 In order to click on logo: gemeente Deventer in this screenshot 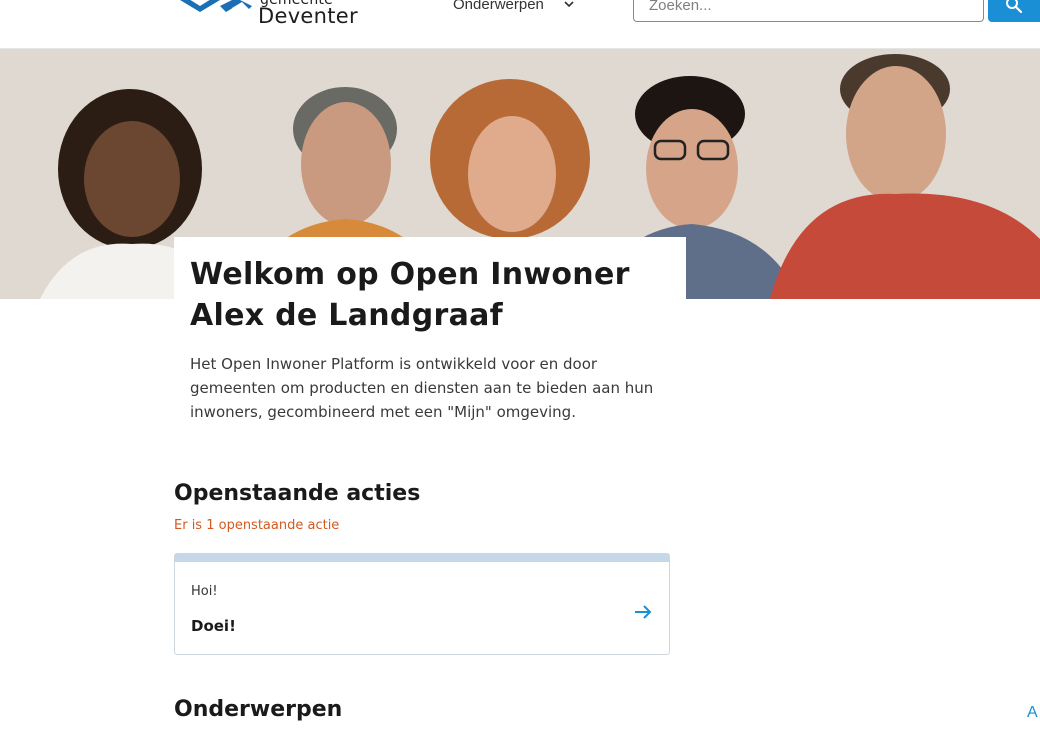, I will do `click(267, 15)`.